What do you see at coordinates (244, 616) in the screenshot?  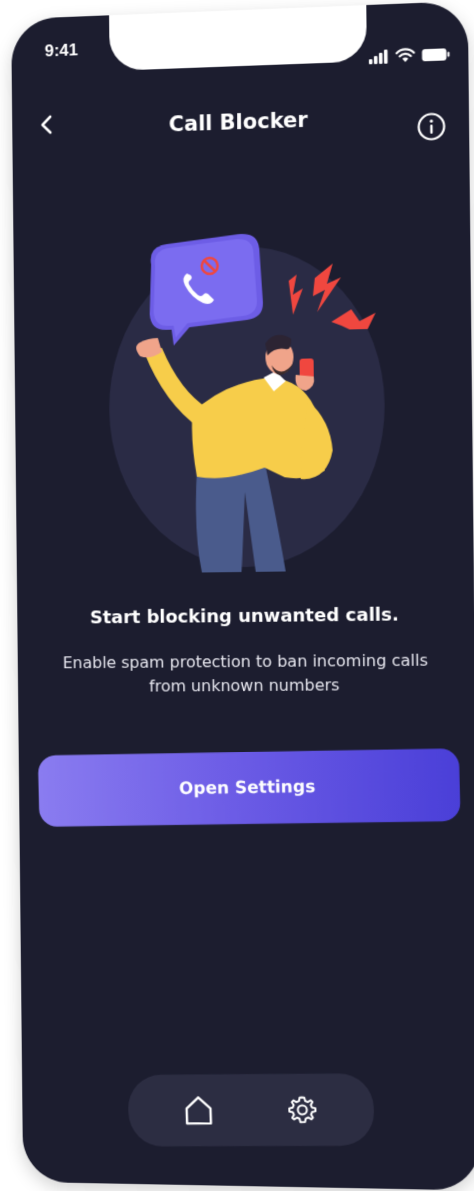 I see `headline: Start blocking unwanted calls.` at bounding box center [244, 616].